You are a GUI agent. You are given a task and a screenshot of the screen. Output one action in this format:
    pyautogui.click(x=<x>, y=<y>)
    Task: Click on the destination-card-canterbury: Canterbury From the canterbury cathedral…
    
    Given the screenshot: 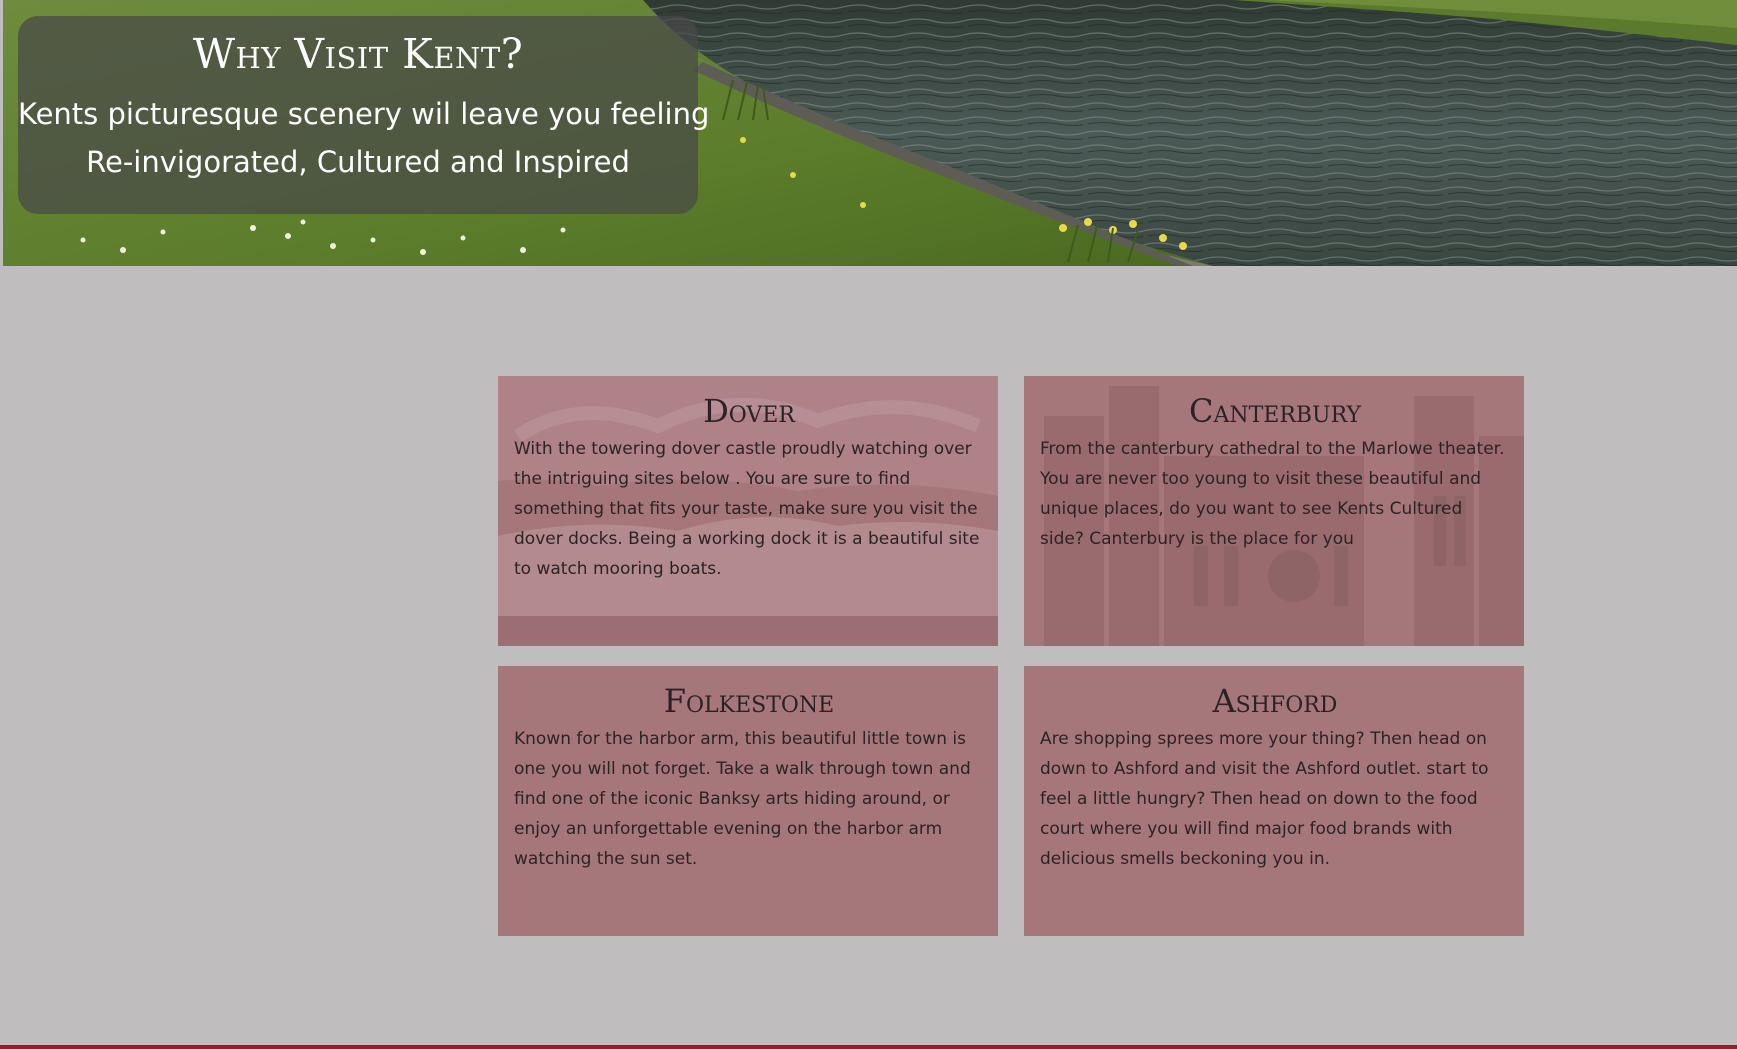 What is the action you would take?
    pyautogui.click(x=1274, y=511)
    